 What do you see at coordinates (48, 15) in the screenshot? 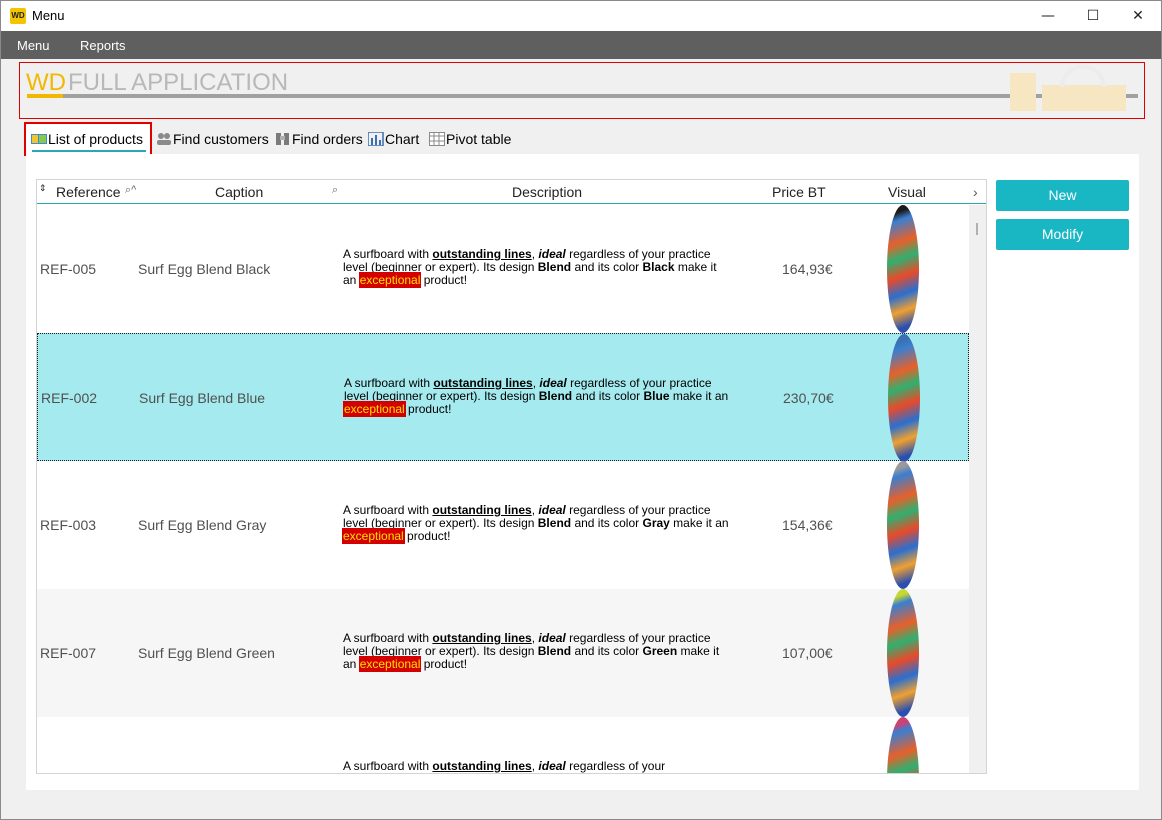
I see `window-title: Menu` at bounding box center [48, 15].